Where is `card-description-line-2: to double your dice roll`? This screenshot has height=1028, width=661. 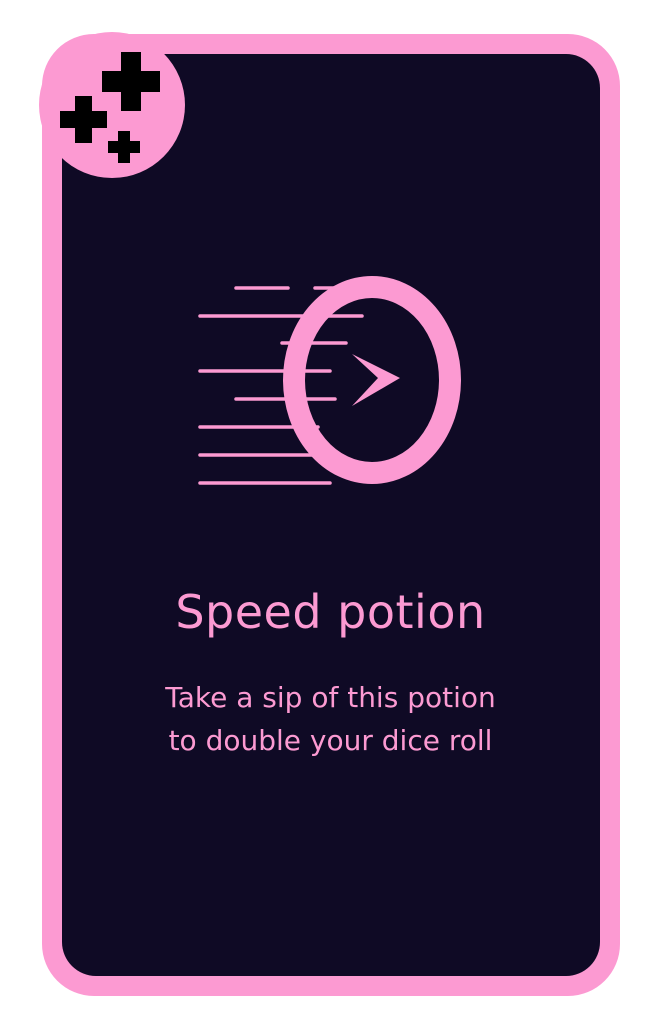
card-description-line-2: to double your dice roll is located at coordinates (330, 740).